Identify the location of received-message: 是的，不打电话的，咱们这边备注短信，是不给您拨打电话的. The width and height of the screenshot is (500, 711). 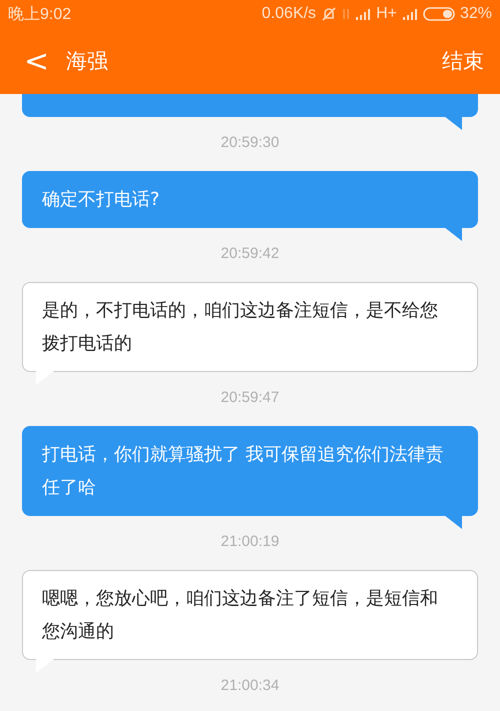
(250, 333).